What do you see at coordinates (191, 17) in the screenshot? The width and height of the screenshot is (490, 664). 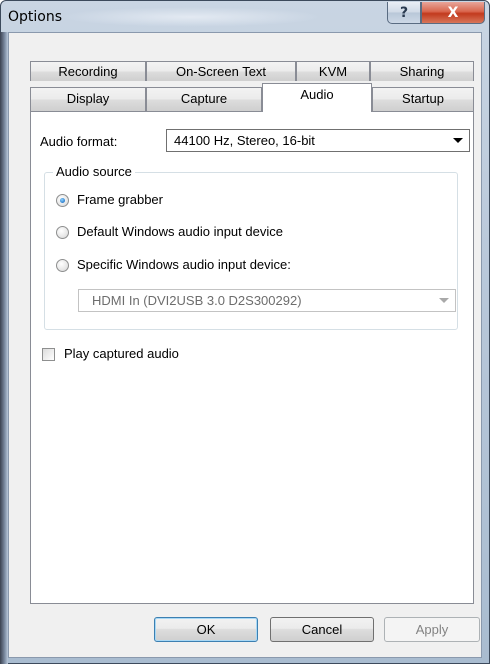 I see `title-glow` at bounding box center [191, 17].